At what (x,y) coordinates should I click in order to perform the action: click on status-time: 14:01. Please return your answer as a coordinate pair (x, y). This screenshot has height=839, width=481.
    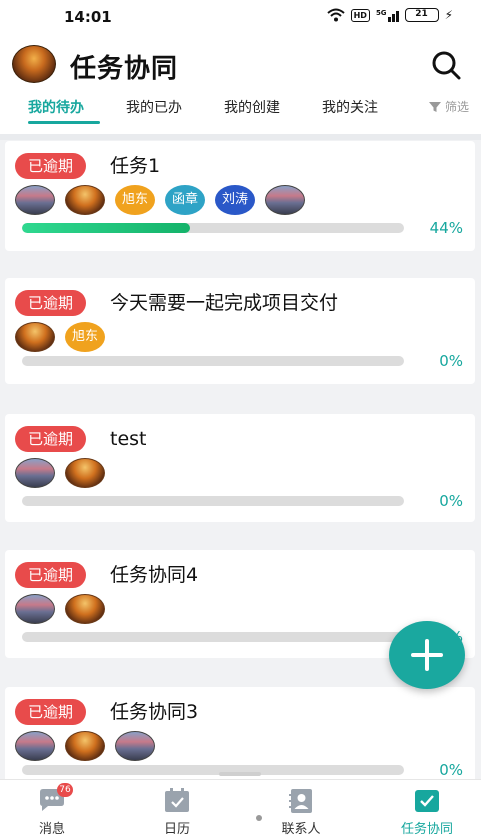
    Looking at the image, I should click on (88, 17).